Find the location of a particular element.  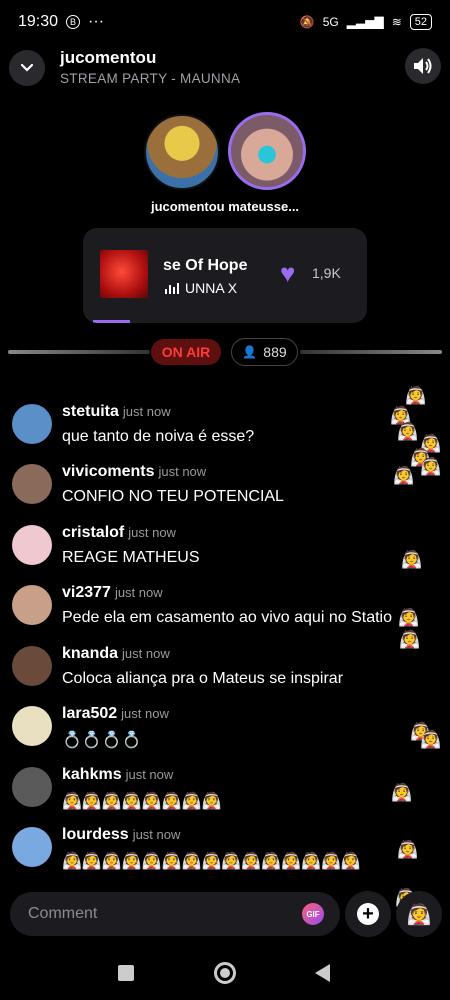

speaker-icon is located at coordinates (423, 66).